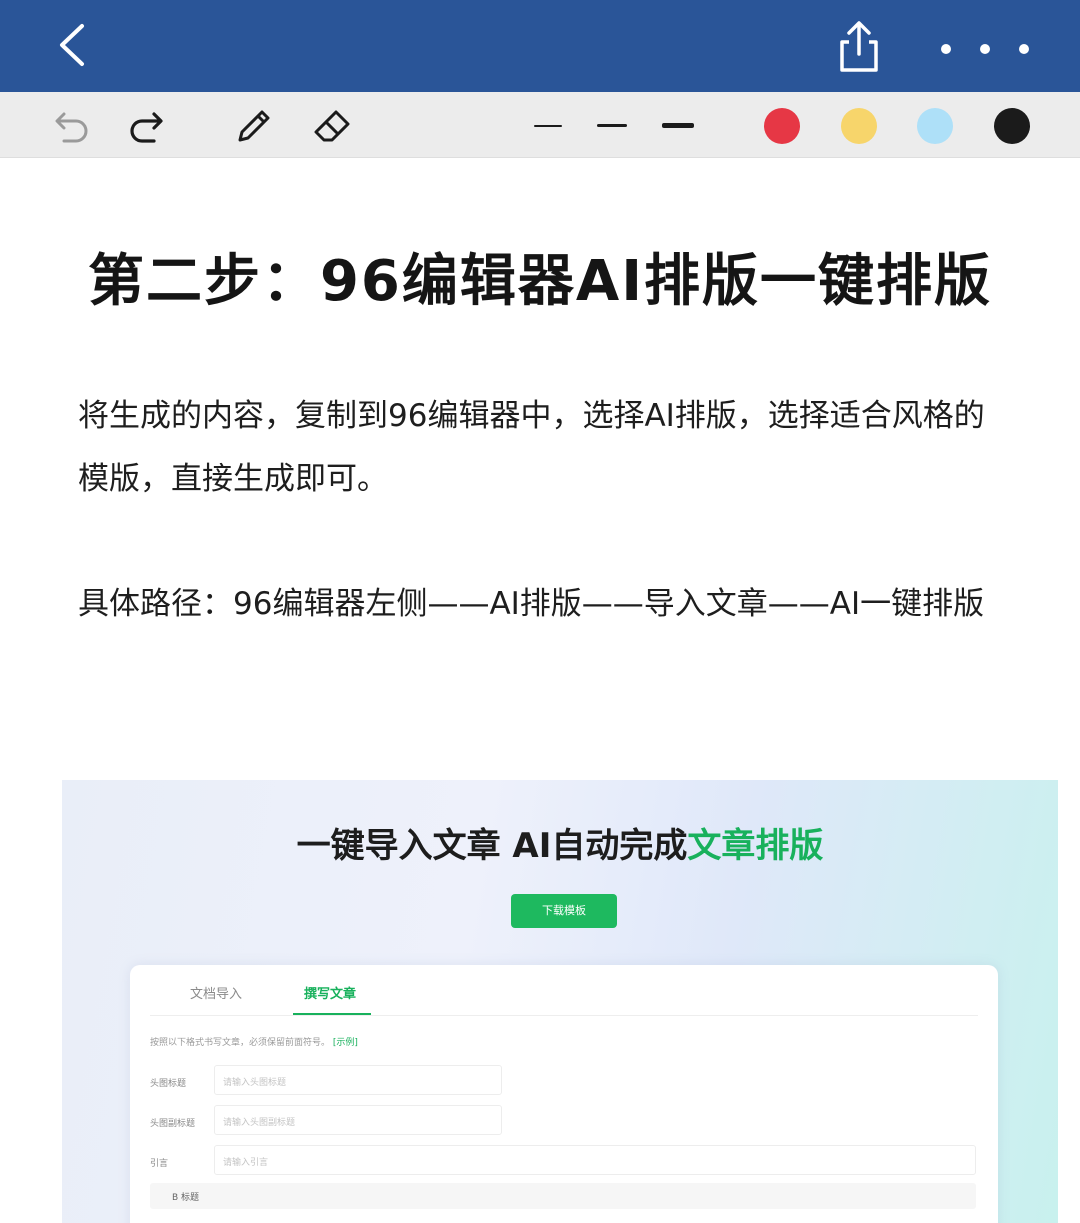  What do you see at coordinates (612, 125) in the screenshot?
I see `stroke-medium` at bounding box center [612, 125].